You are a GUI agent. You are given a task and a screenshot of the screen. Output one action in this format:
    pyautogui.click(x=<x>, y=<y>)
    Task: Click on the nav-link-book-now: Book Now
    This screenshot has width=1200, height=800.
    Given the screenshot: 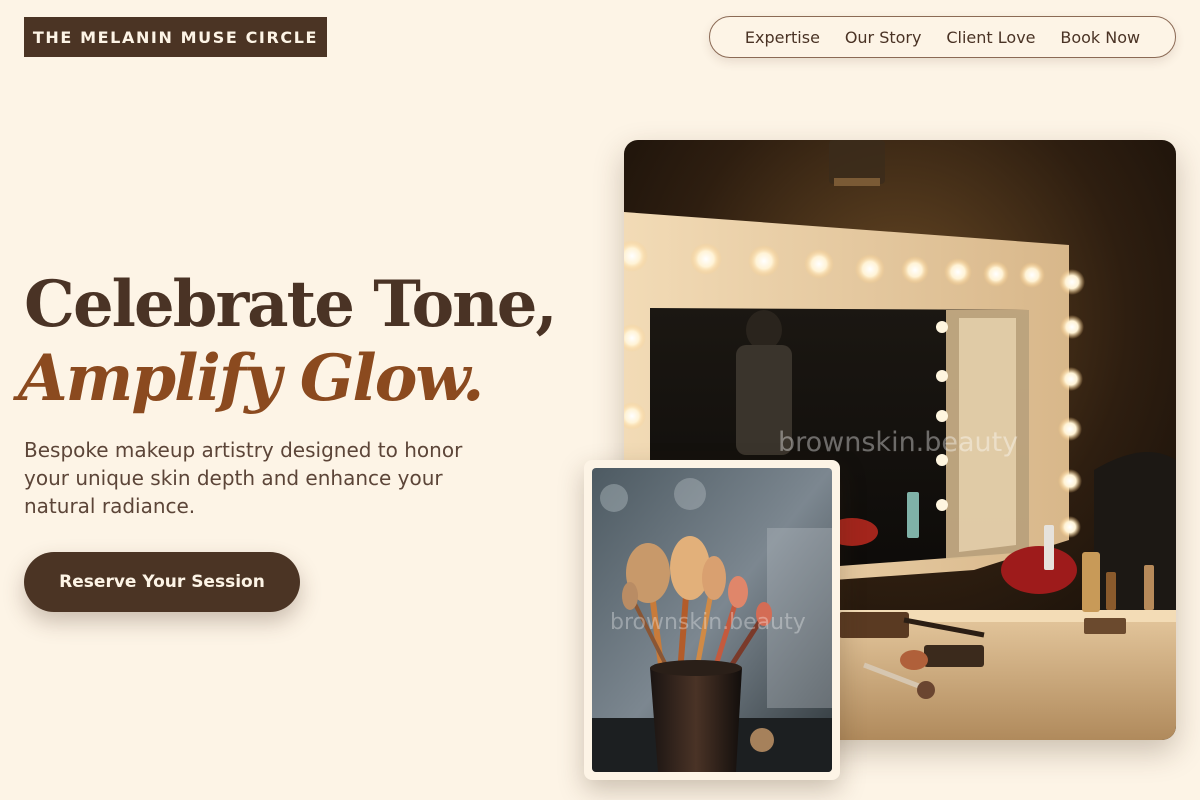 What is the action you would take?
    pyautogui.click(x=1100, y=37)
    